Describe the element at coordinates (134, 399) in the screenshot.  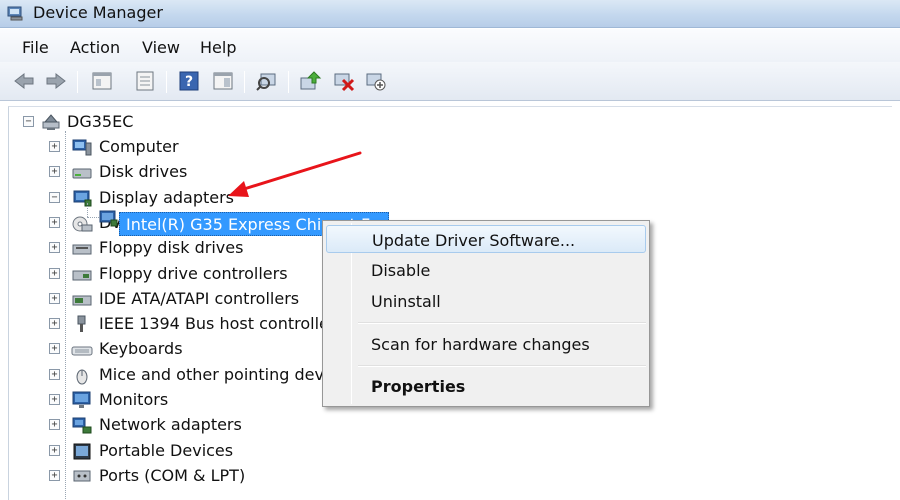
I see `tree-category-label: Monitors` at that location.